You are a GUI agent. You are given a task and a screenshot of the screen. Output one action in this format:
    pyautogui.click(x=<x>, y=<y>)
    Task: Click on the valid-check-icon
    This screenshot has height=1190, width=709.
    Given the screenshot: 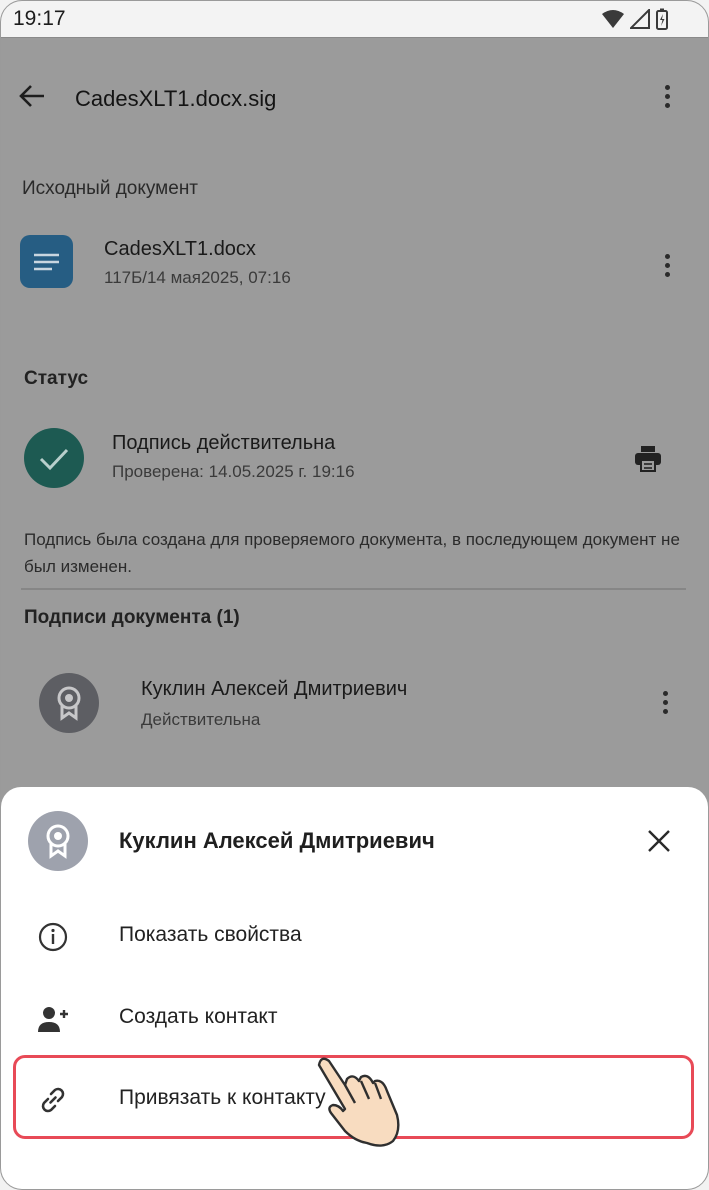 What is the action you would take?
    pyautogui.click(x=54, y=458)
    